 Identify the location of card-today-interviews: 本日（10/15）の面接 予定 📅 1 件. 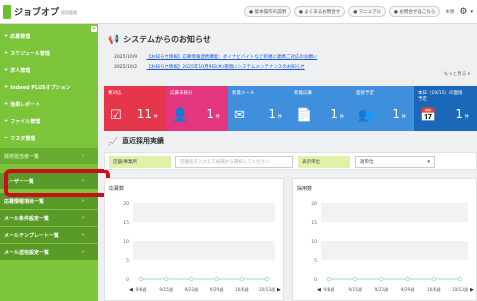
(445, 108).